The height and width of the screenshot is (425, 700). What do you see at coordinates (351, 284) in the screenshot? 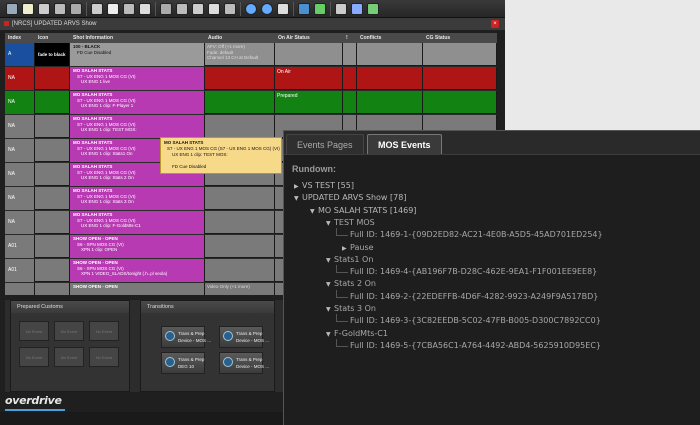
I see `tree-node: ▼ Stats 2 On` at bounding box center [351, 284].